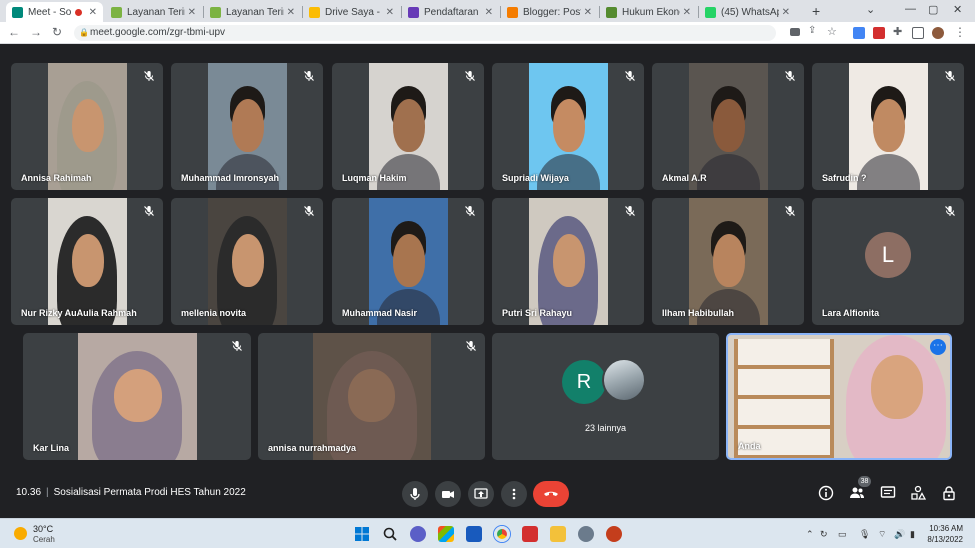 The height and width of the screenshot is (548, 975). What do you see at coordinates (158, 32) in the screenshot?
I see `url-text: meet.google.com/zgr-tbmi-upv` at bounding box center [158, 32].